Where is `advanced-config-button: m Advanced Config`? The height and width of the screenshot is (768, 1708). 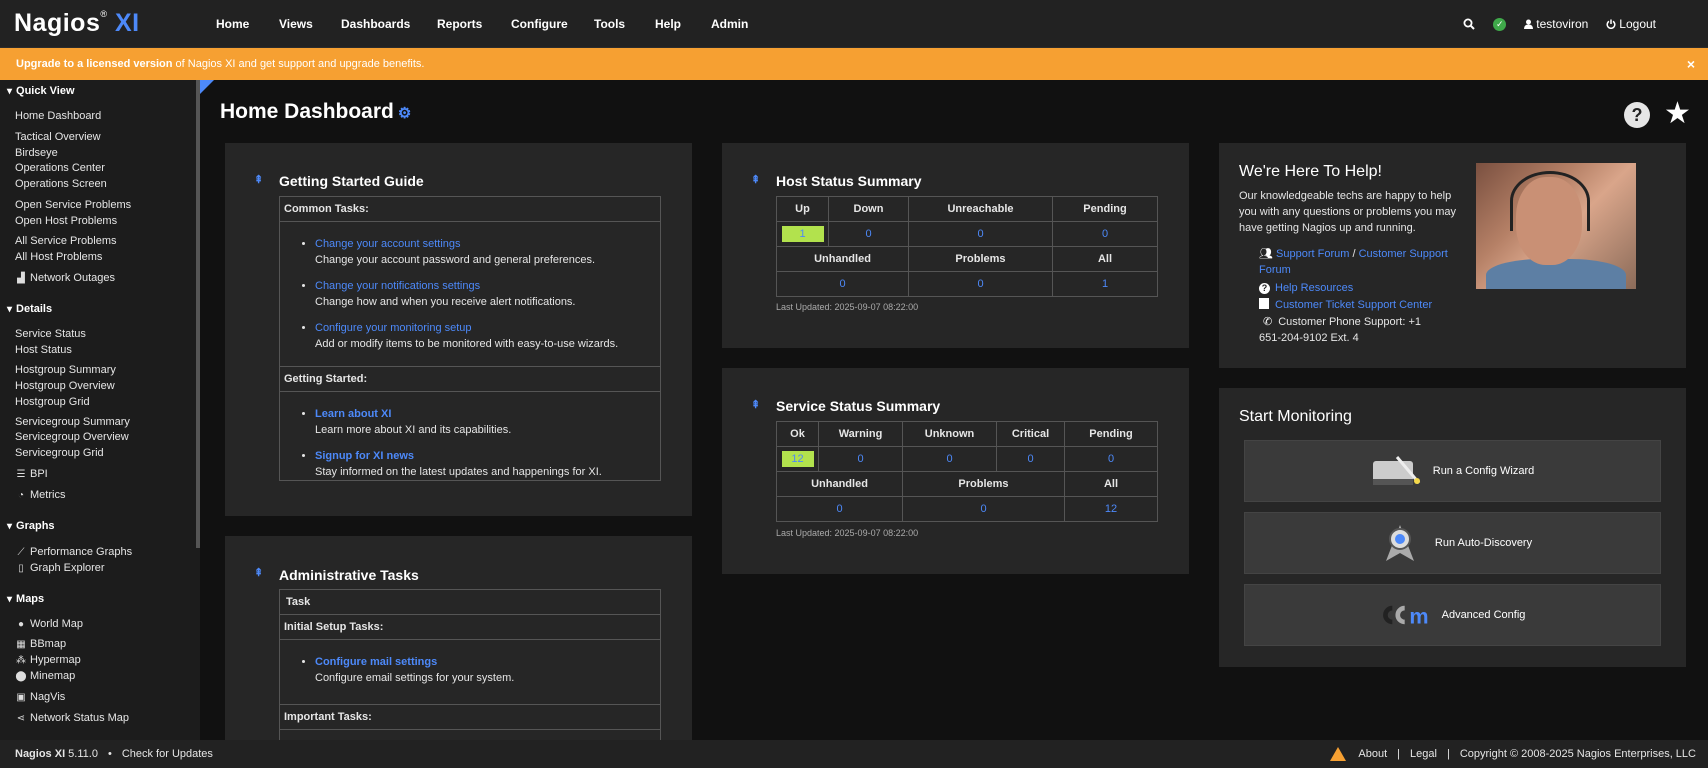 advanced-config-button: m Advanced Config is located at coordinates (1452, 615).